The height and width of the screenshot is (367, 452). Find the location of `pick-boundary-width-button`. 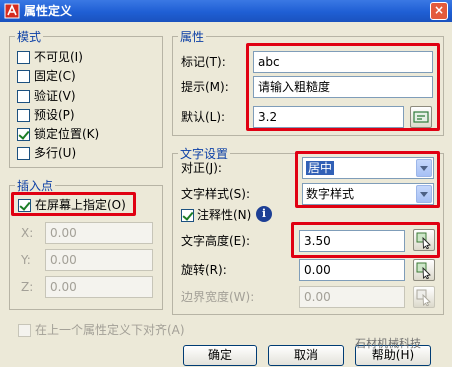

pick-boundary-width-button is located at coordinates (424, 297).